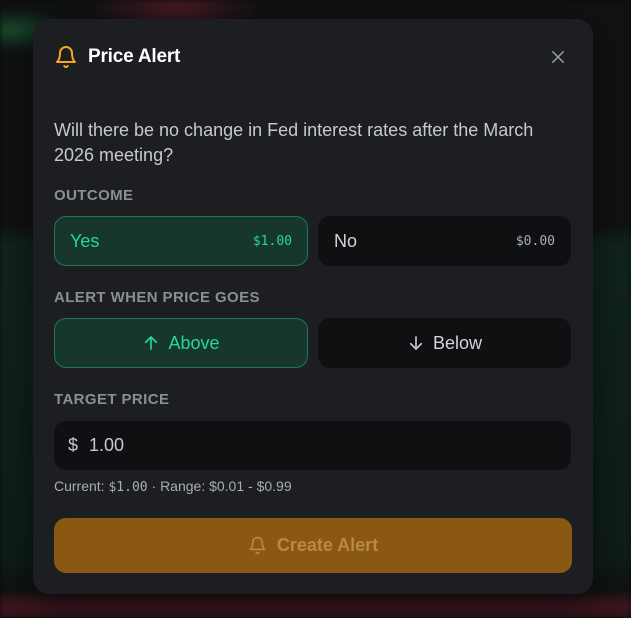 The height and width of the screenshot is (618, 631). I want to click on direction-label: ALERT WHEN PRICE GOES, so click(157, 297).